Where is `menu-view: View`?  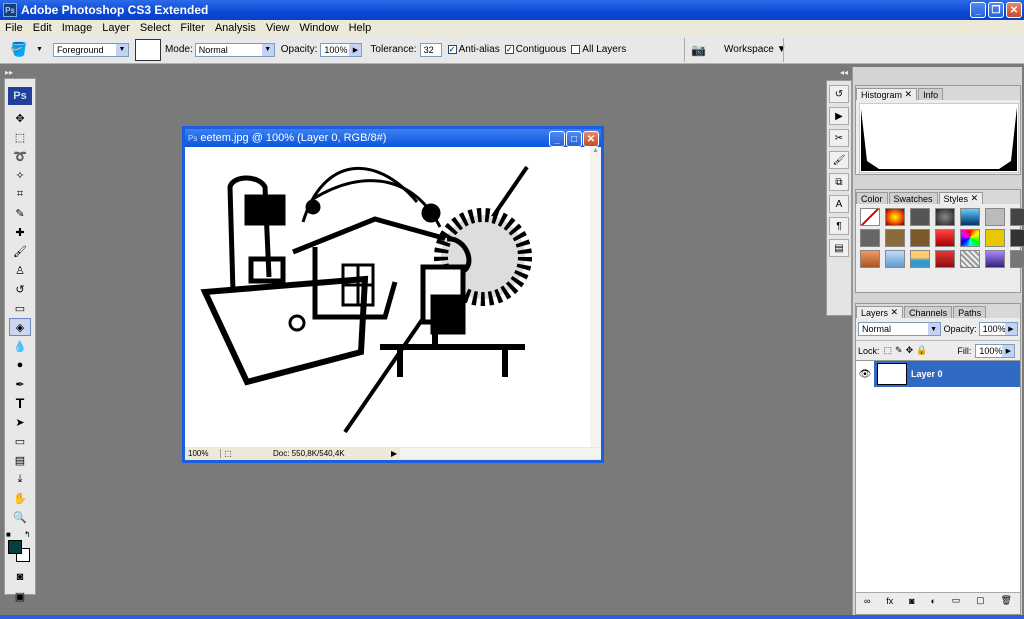 menu-view: View is located at coordinates (278, 28).